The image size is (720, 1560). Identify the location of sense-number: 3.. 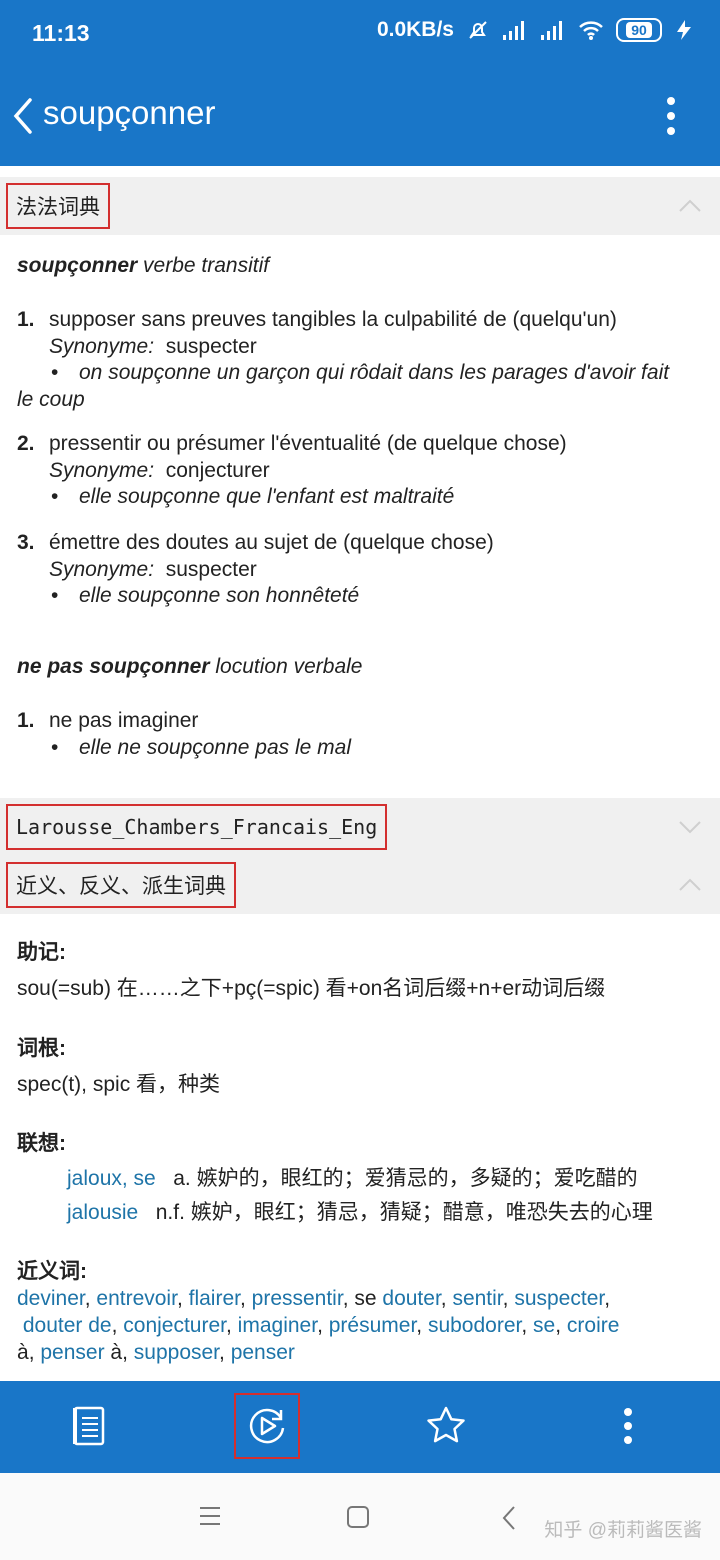
(26, 542).